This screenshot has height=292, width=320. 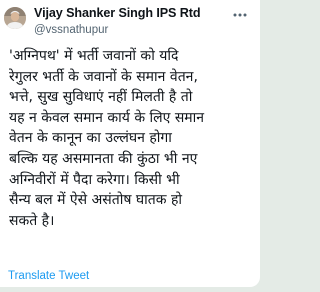 I want to click on avatar-icon, so click(x=15, y=18).